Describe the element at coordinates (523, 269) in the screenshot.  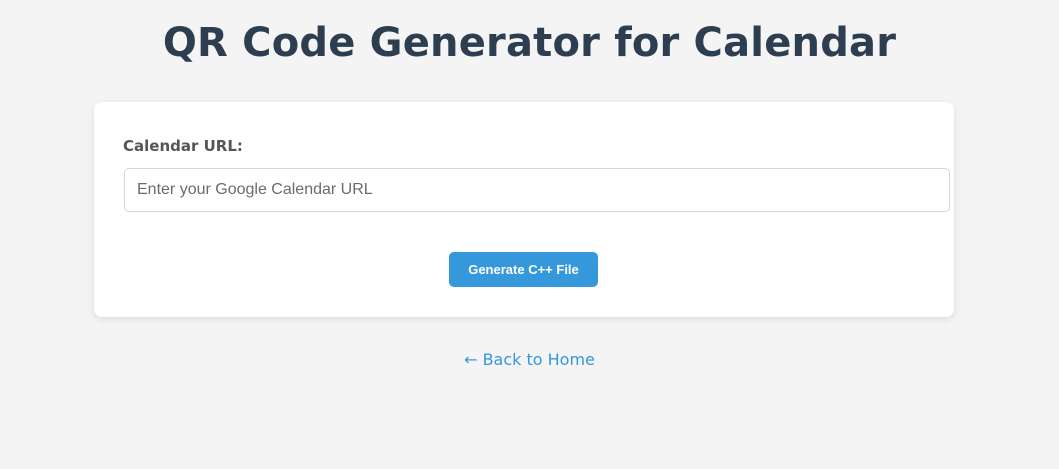
I see `generate-cpp-file-button: Generate C++ File` at that location.